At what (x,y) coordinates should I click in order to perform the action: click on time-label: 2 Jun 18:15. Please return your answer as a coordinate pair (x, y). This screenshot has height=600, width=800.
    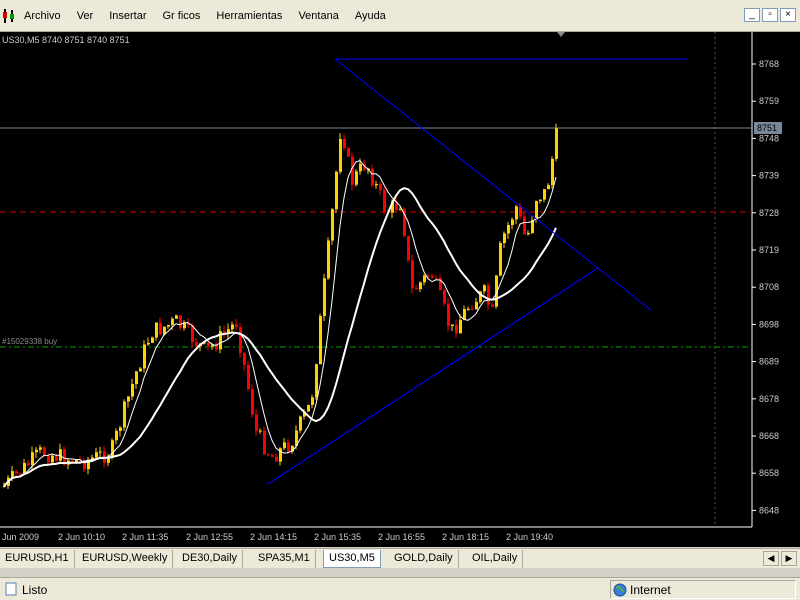
    Looking at the image, I should click on (465, 537).